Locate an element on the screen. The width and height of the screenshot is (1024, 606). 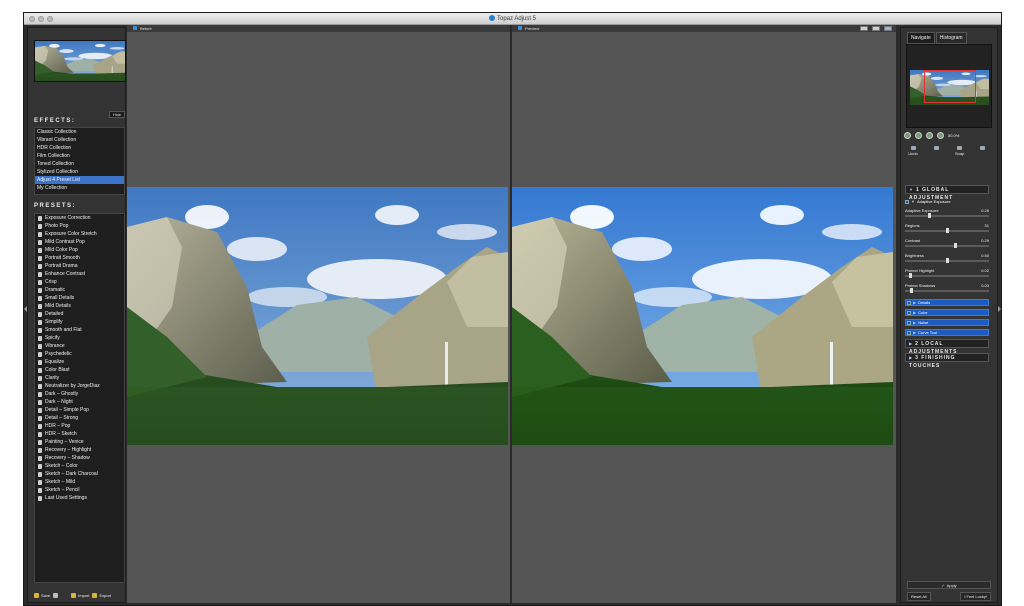
export-button: Export is located at coordinates (101, 595).